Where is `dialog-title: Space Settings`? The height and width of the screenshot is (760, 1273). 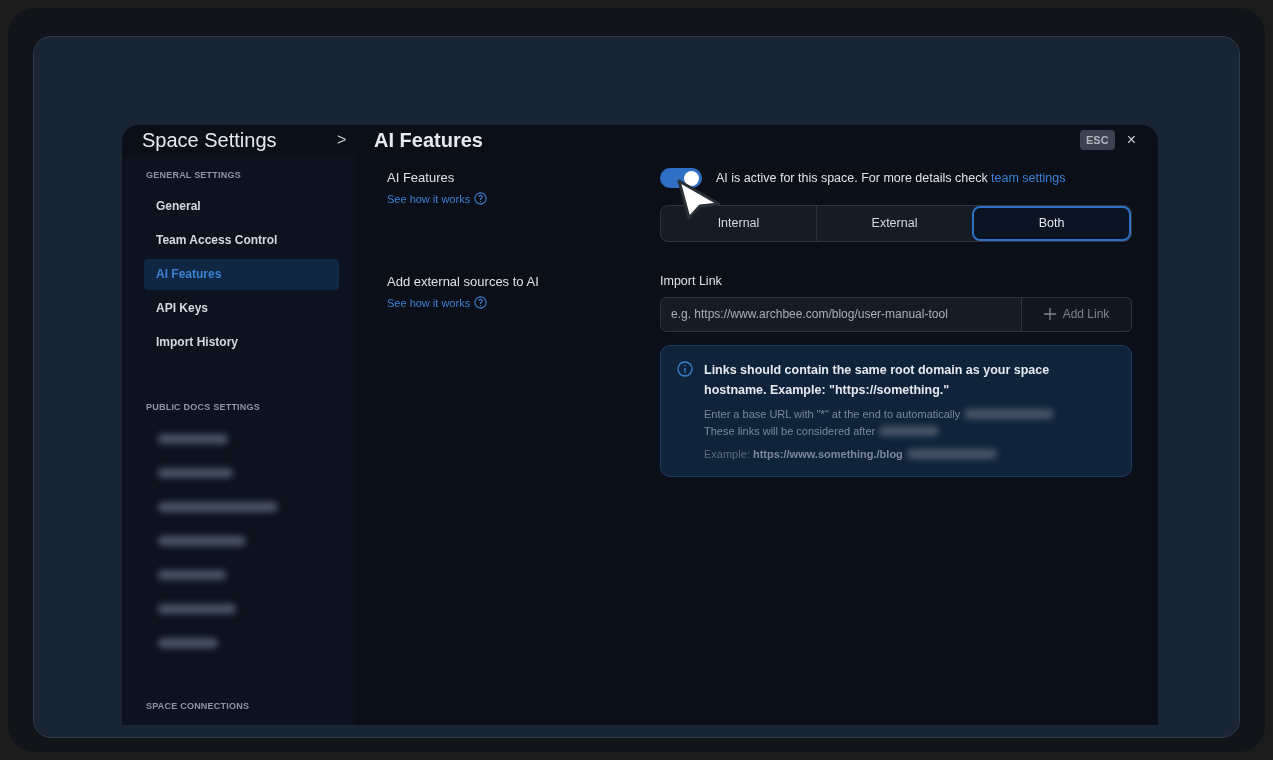 dialog-title: Space Settings is located at coordinates (210, 140).